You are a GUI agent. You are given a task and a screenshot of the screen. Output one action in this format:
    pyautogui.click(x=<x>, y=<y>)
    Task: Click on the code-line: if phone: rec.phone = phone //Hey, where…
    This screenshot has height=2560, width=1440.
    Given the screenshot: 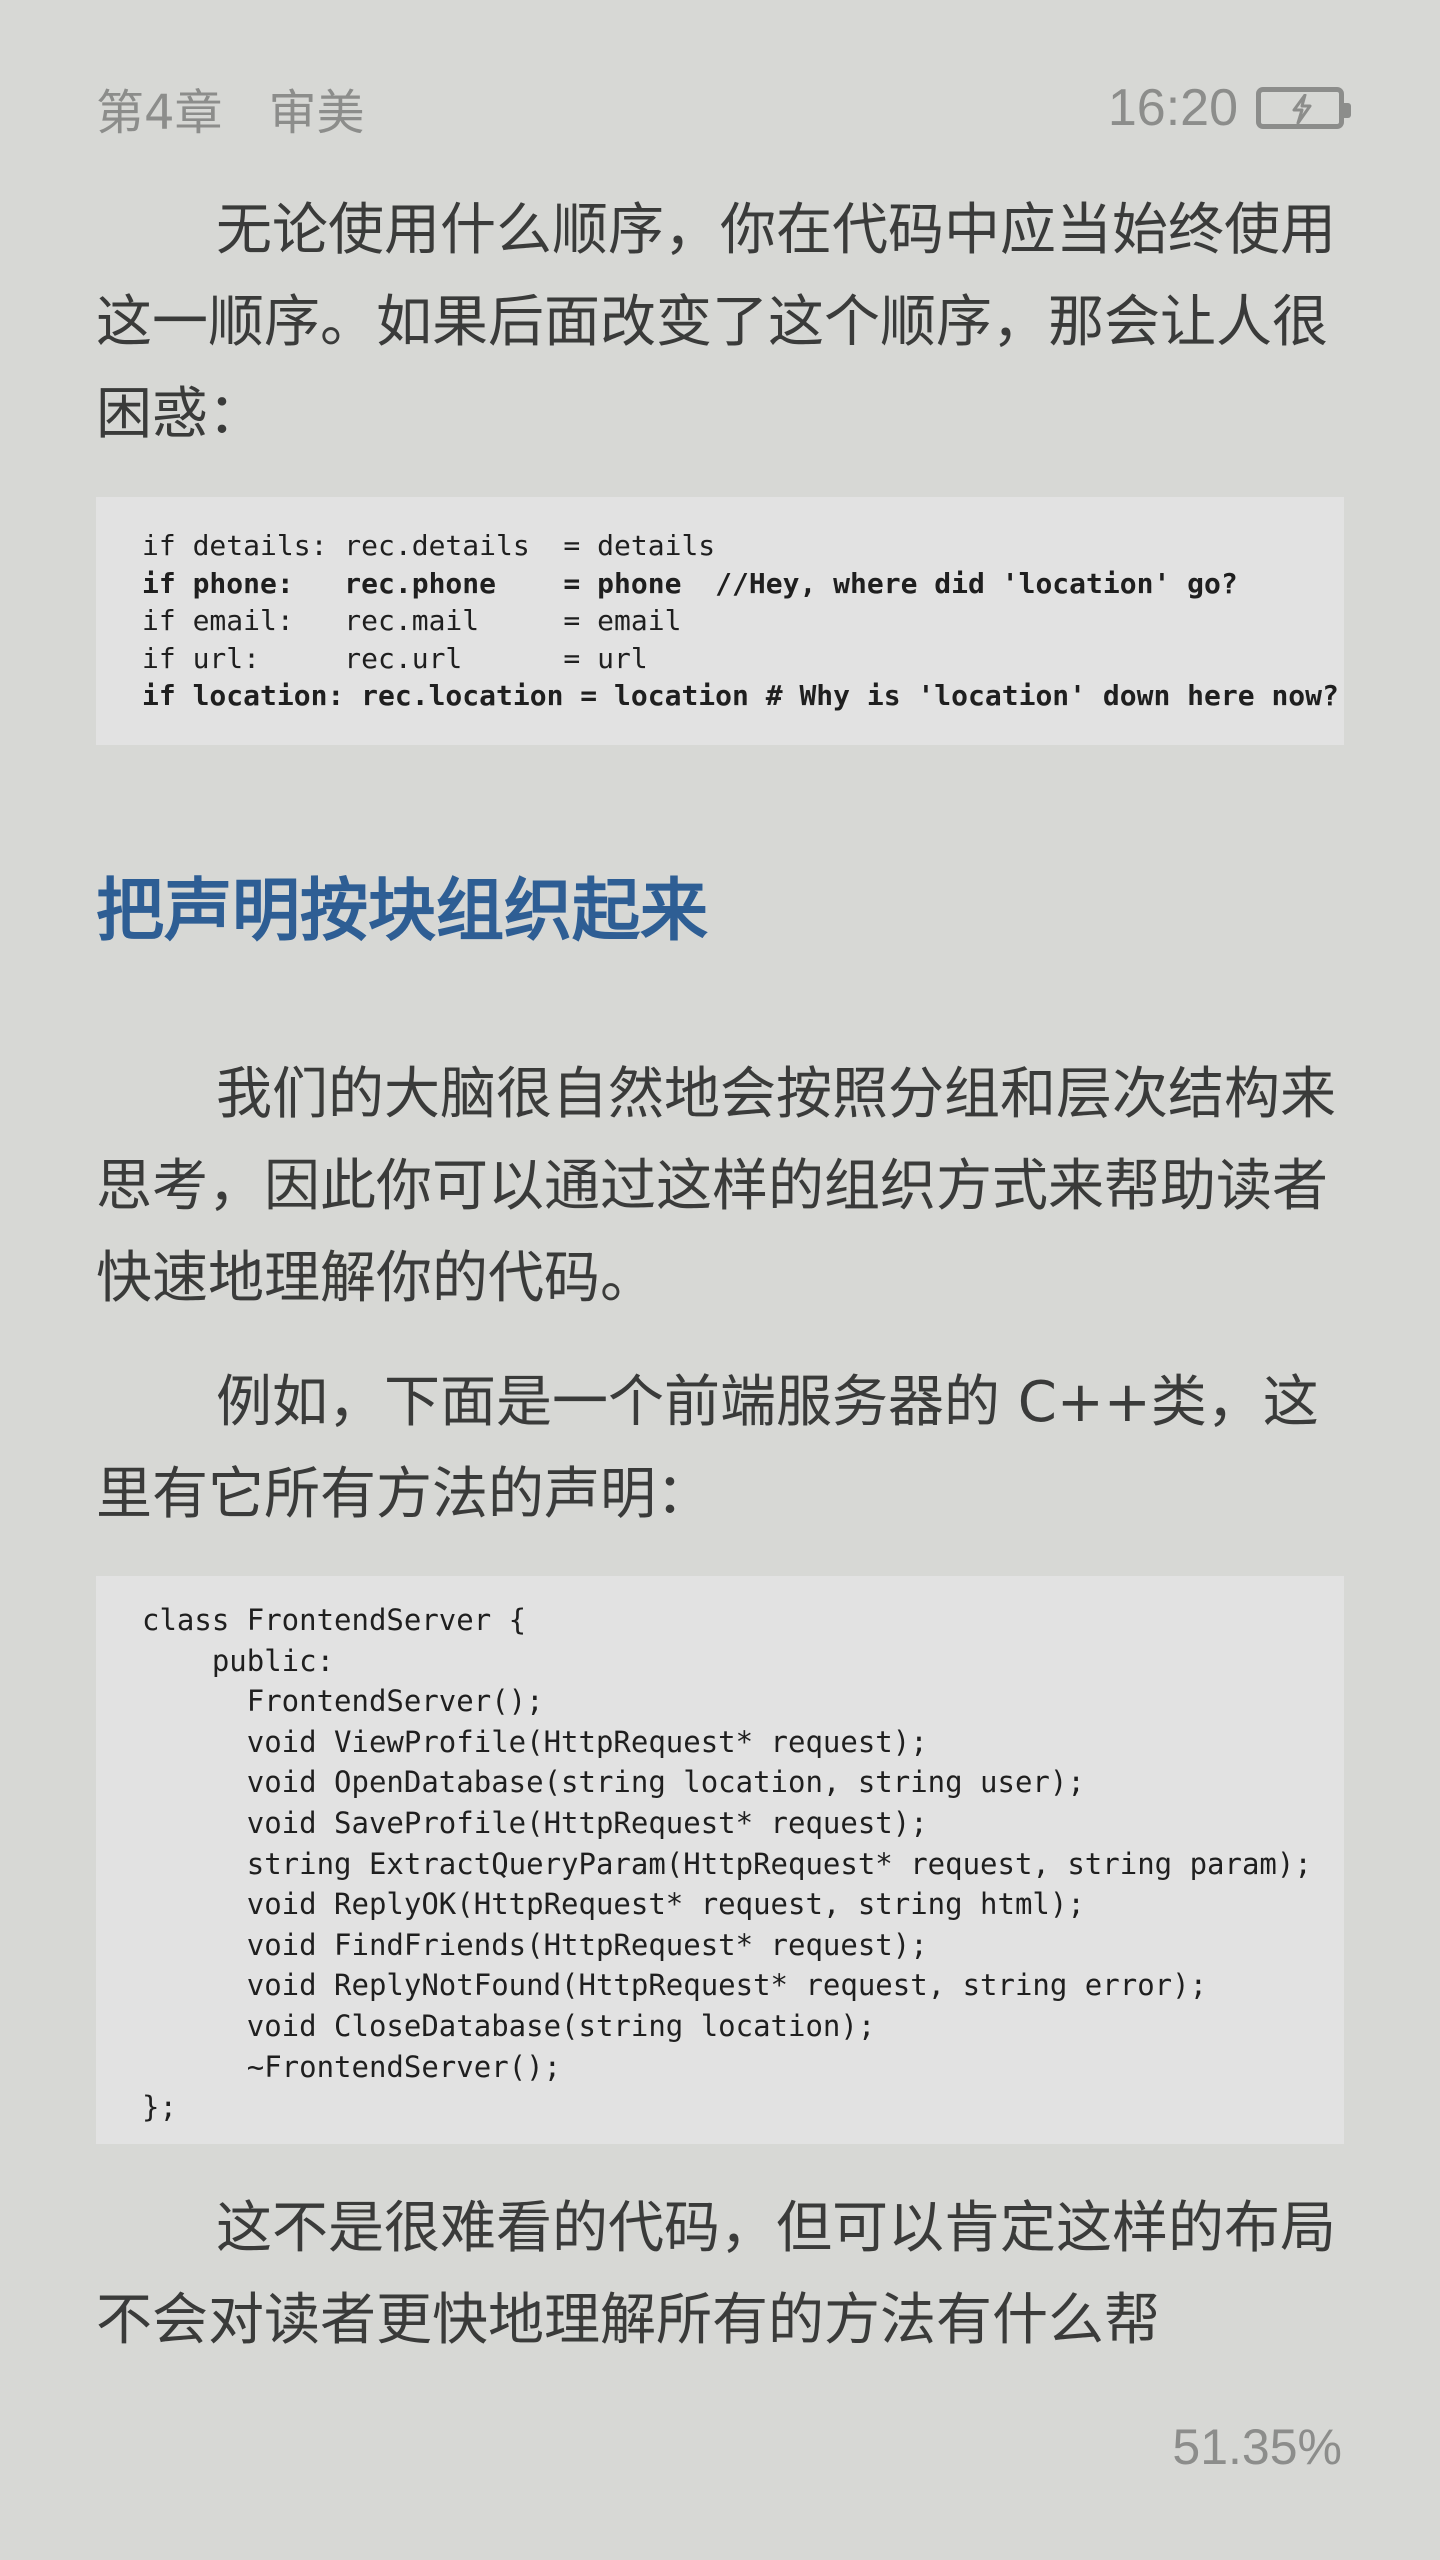 What is the action you would take?
    pyautogui.click(x=690, y=583)
    